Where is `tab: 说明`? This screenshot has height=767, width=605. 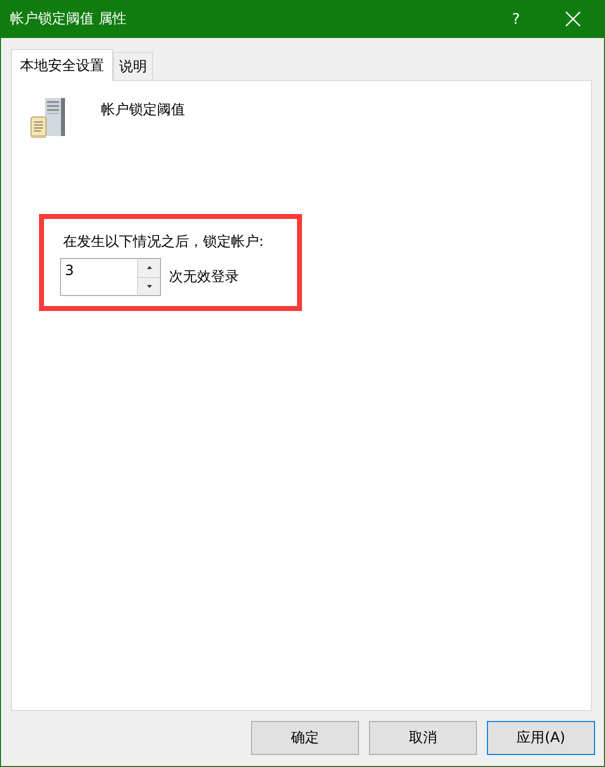 tab: 说明 is located at coordinates (133, 66).